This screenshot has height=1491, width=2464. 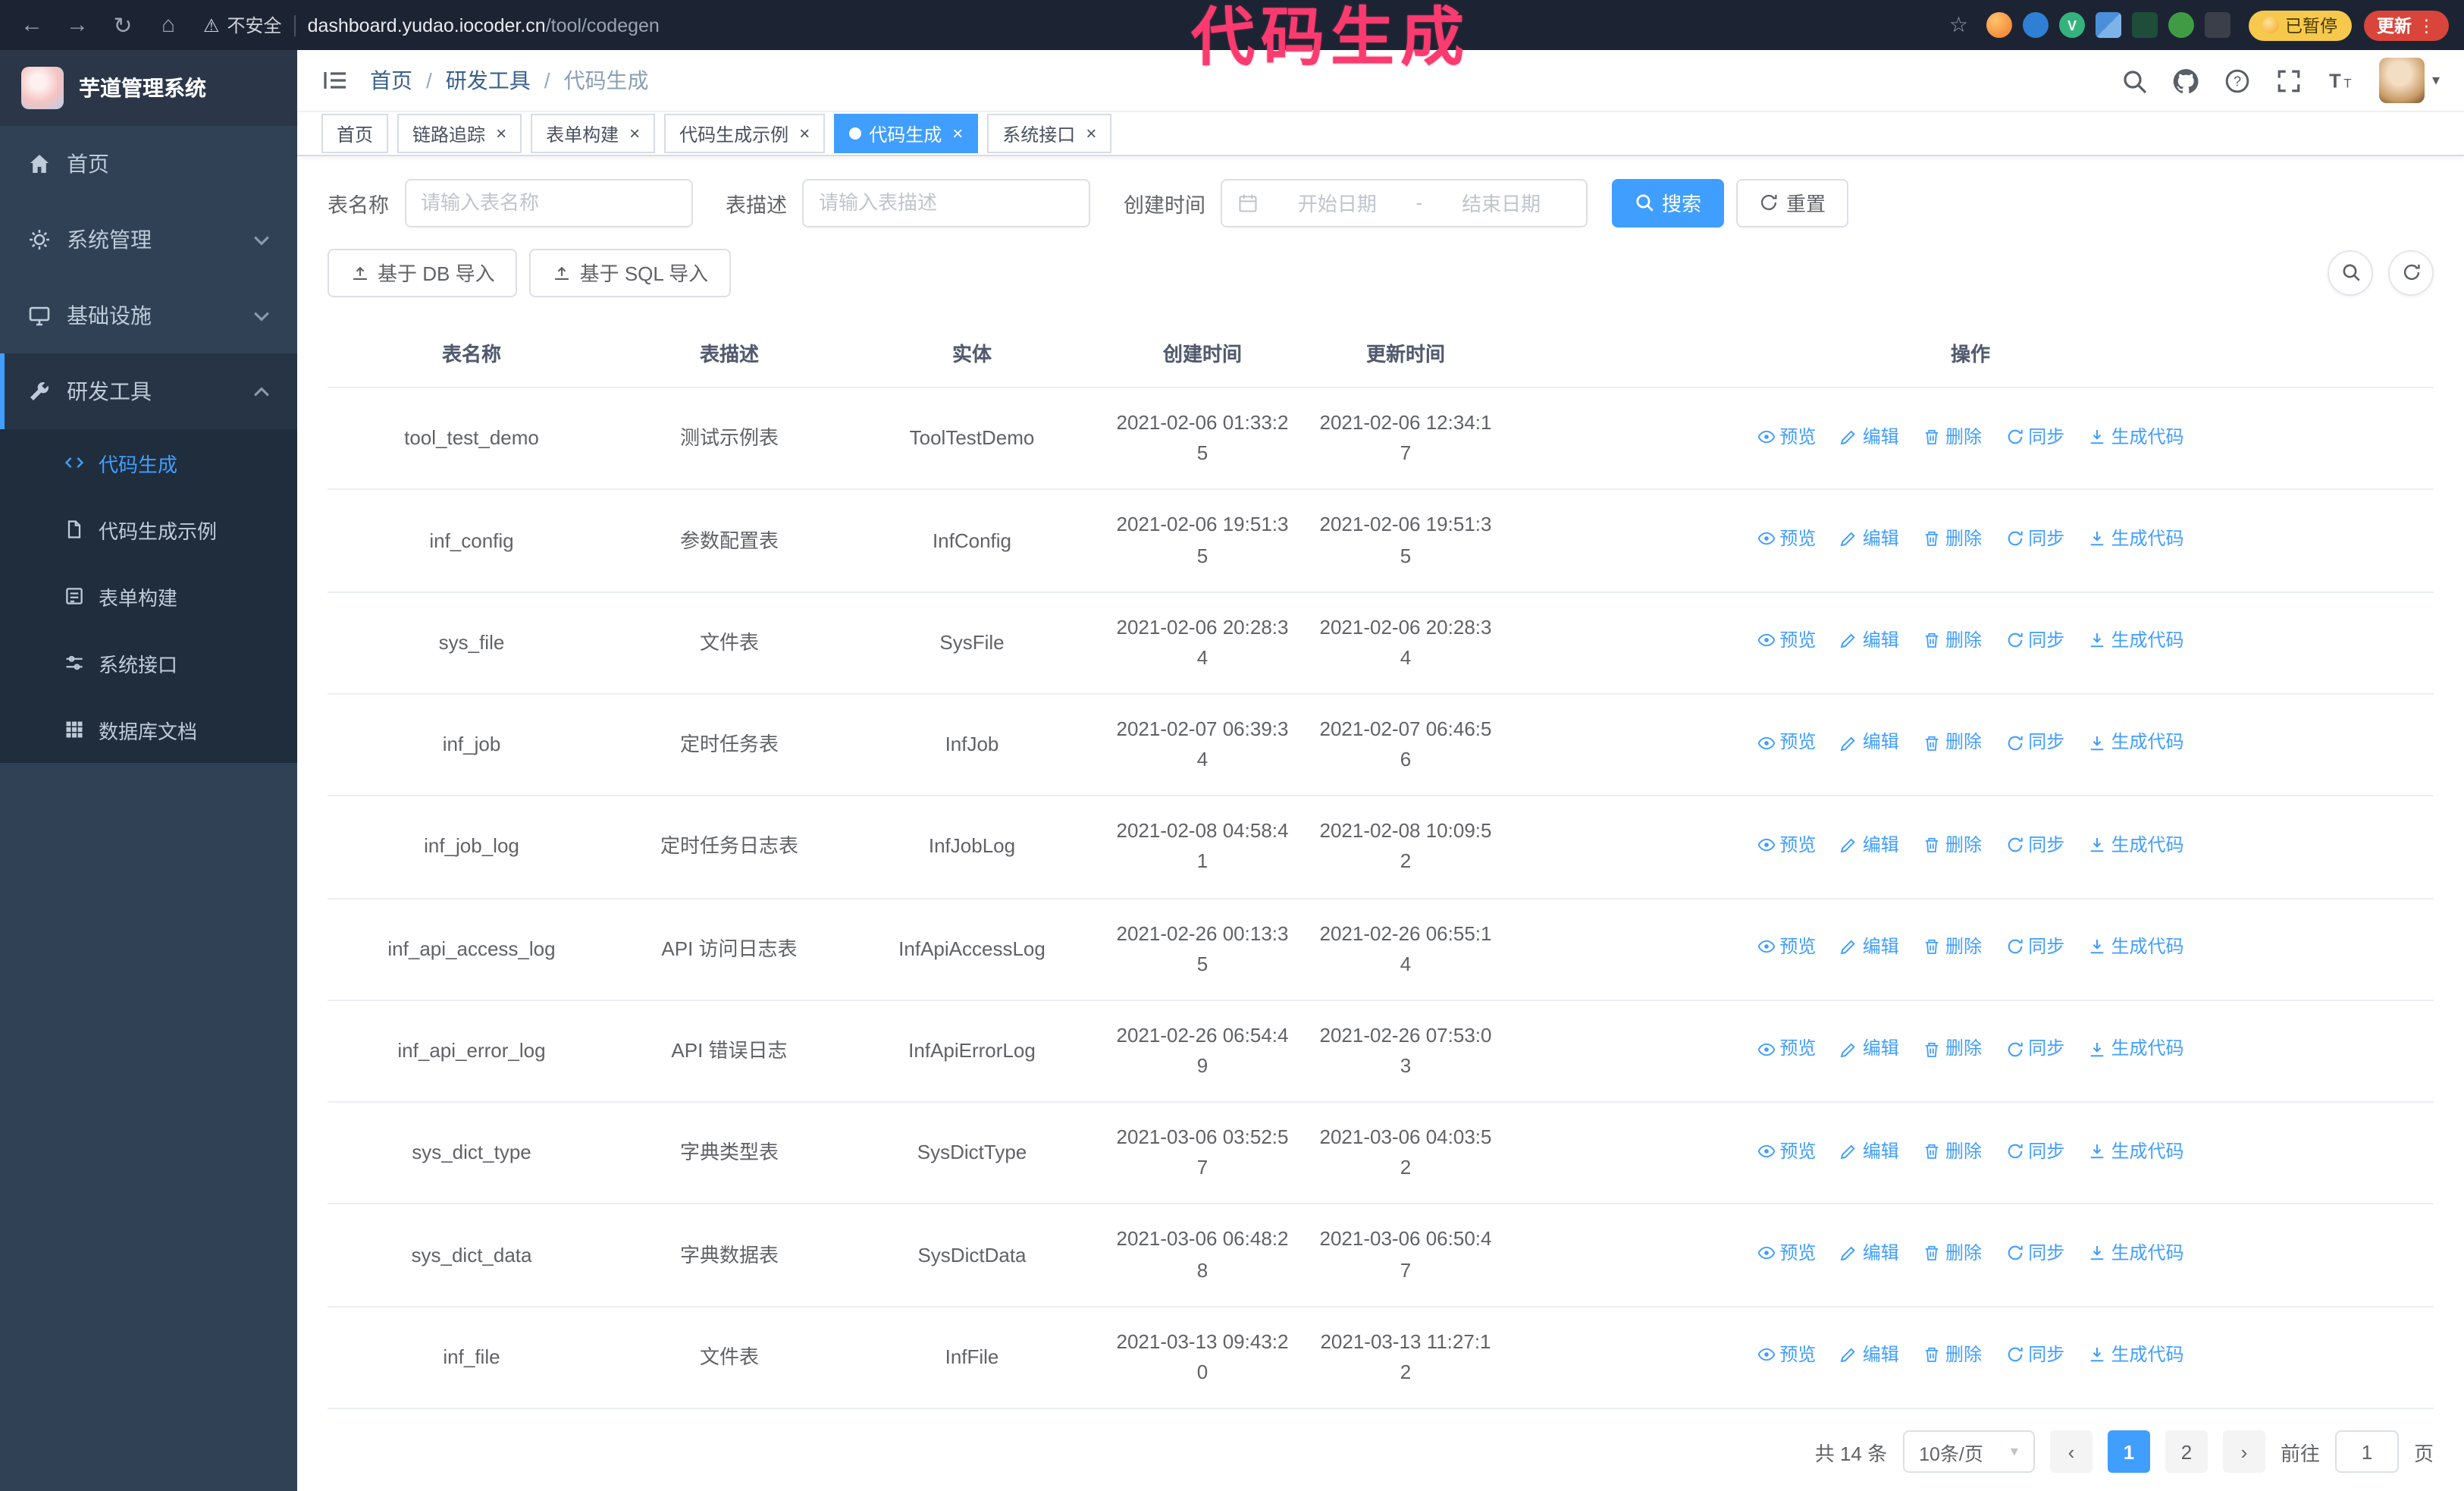 I want to click on toggle-search-button, so click(x=2350, y=273).